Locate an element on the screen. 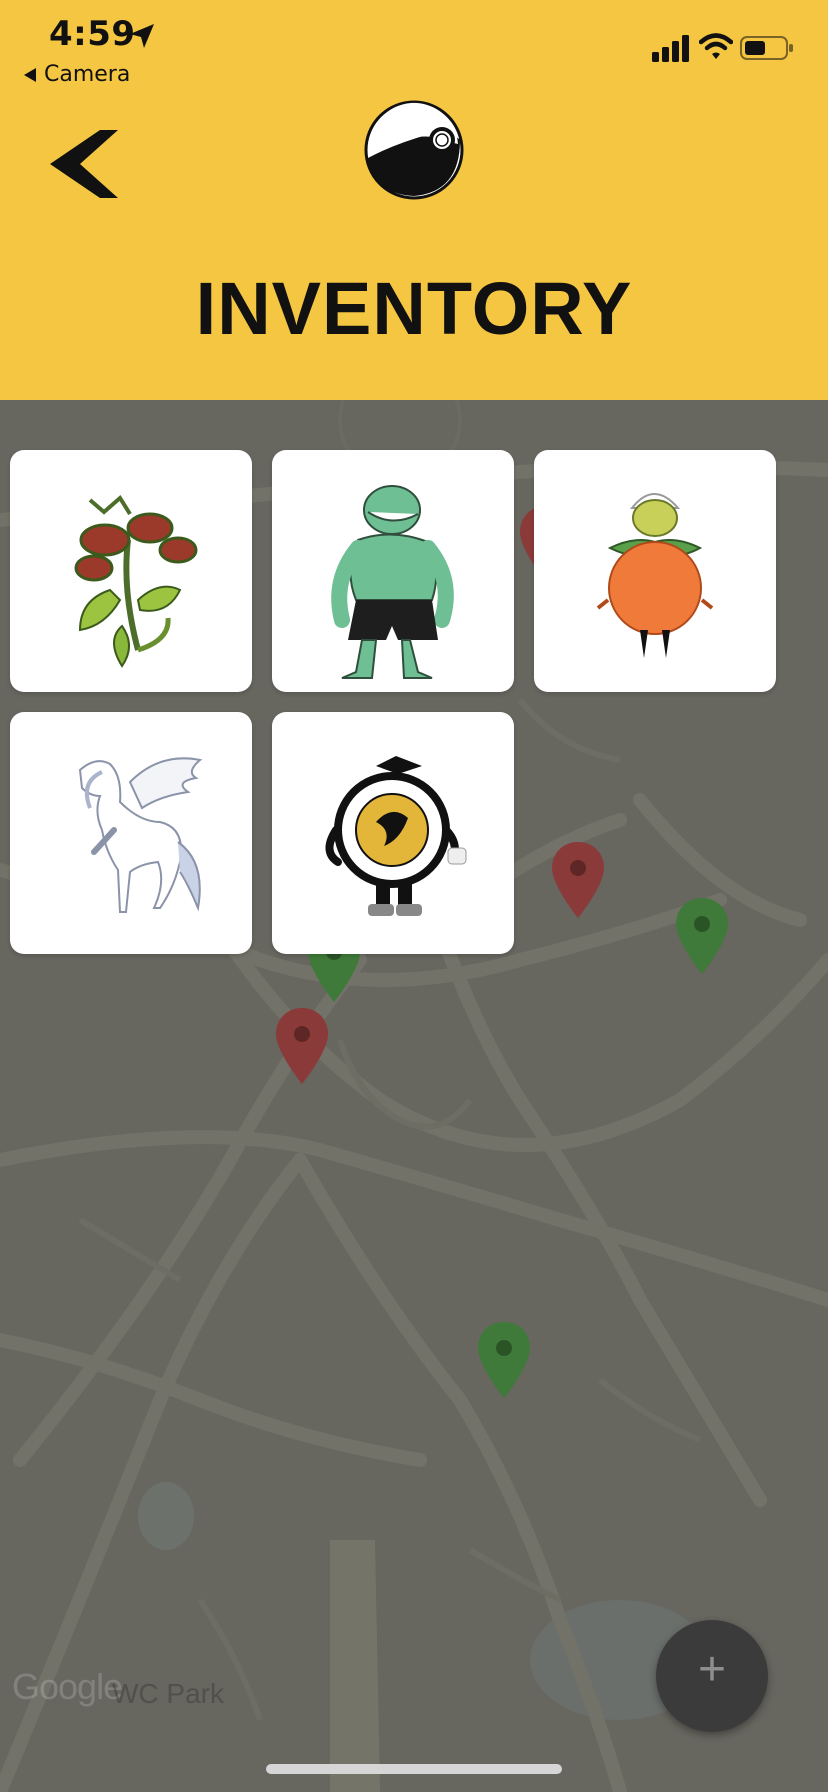 Image resolution: width=828 pixels, height=1792 pixels. inventory-item-lizard-monster is located at coordinates (393, 571).